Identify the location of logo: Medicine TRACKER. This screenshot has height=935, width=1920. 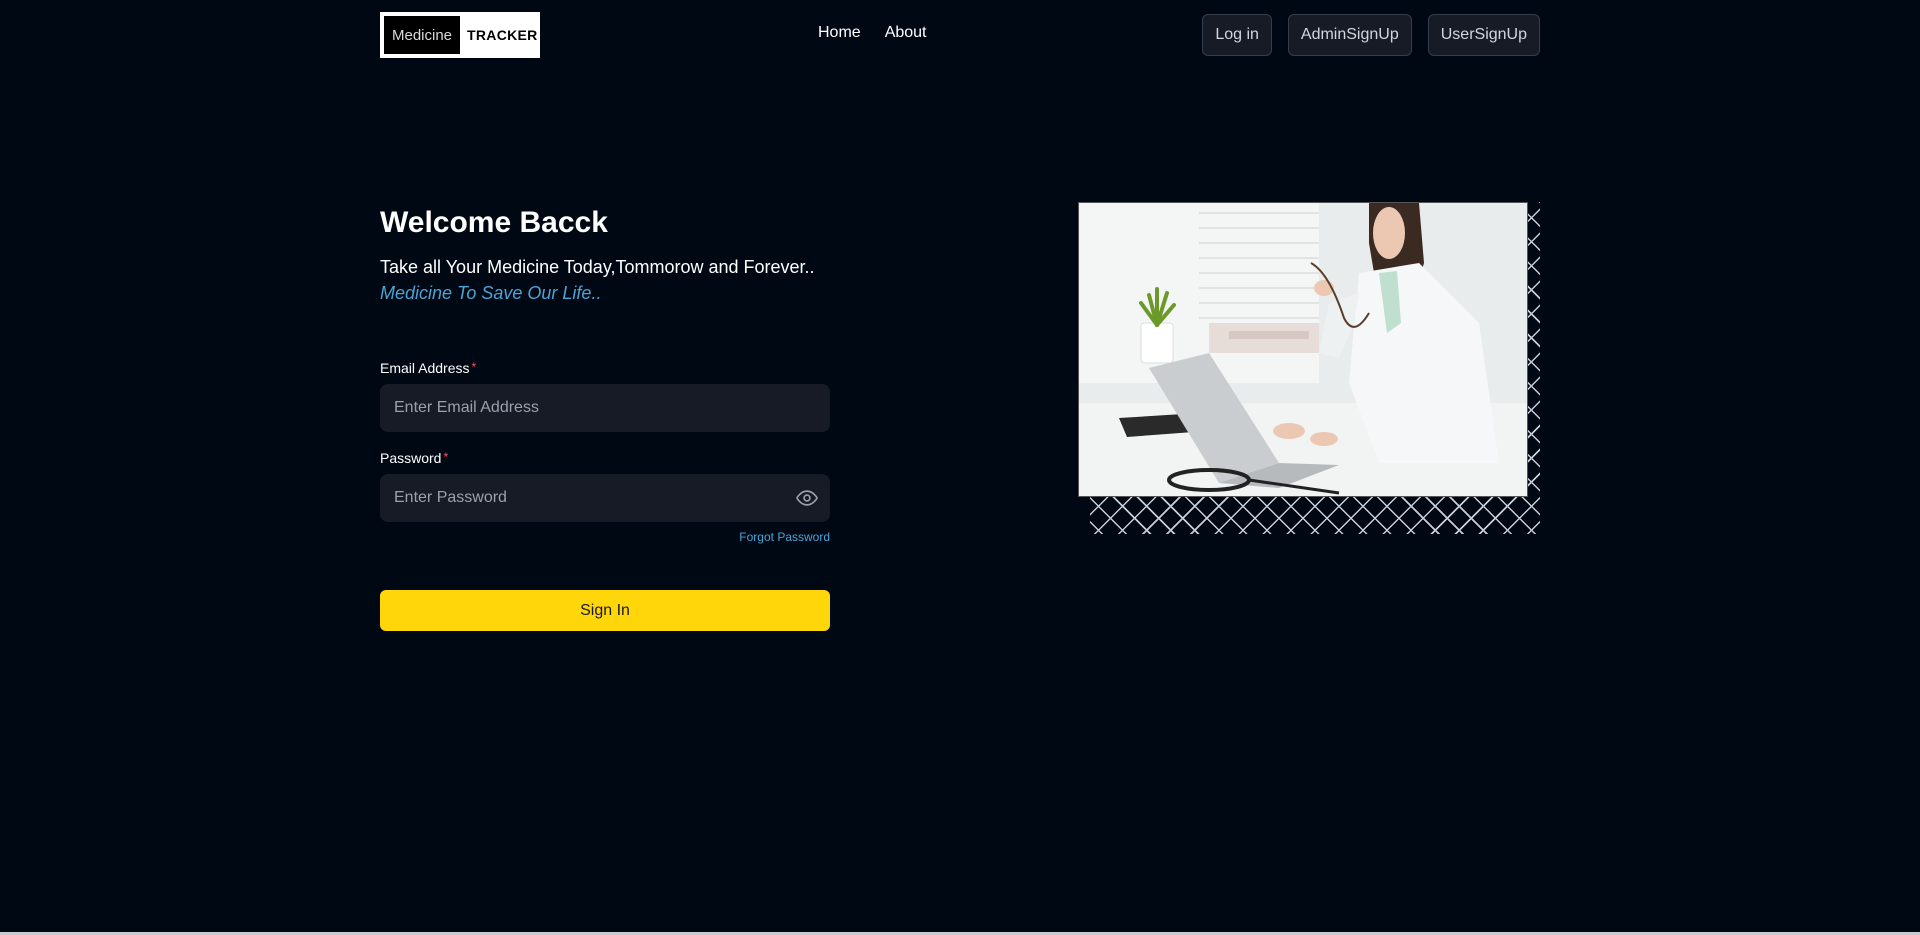
(460, 35).